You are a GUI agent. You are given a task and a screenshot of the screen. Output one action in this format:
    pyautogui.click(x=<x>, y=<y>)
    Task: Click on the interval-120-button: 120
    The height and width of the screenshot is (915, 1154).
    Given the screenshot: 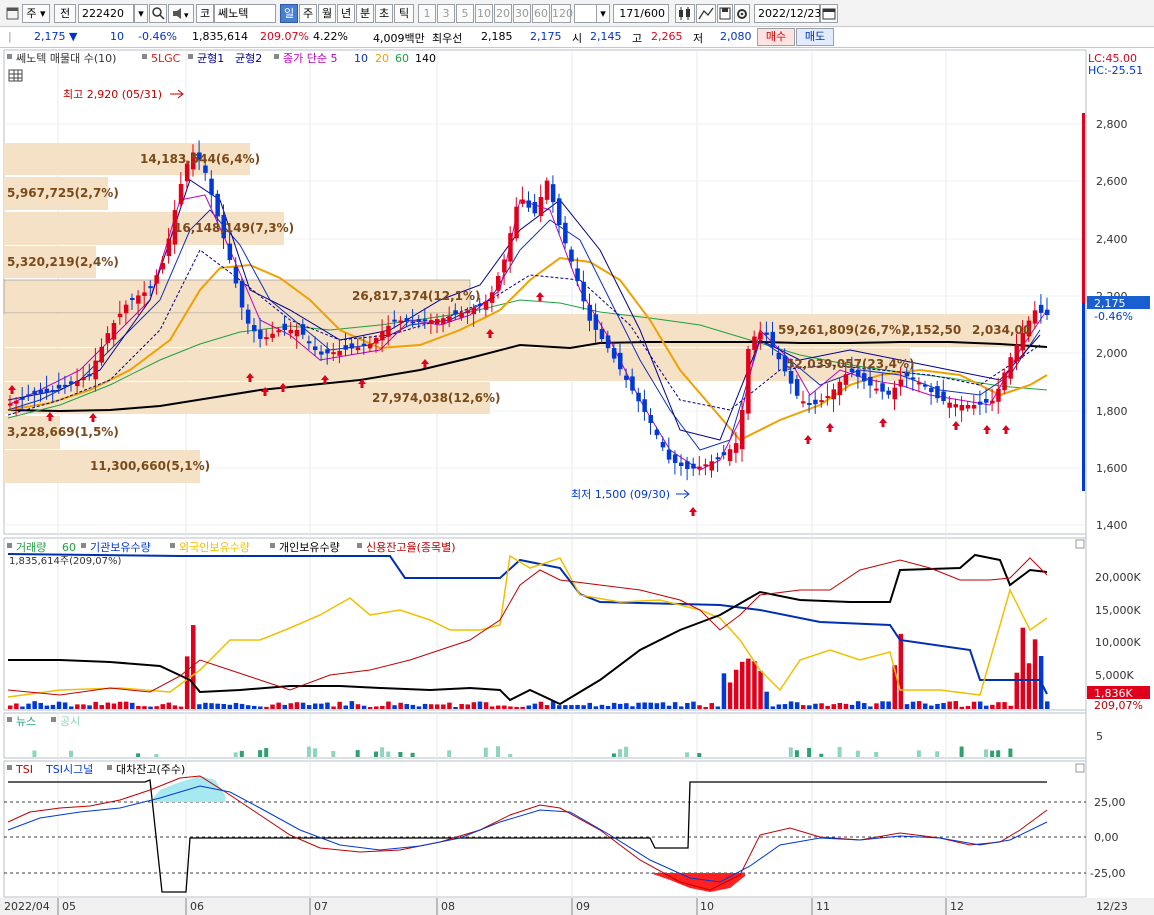 What is the action you would take?
    pyautogui.click(x=562, y=13)
    